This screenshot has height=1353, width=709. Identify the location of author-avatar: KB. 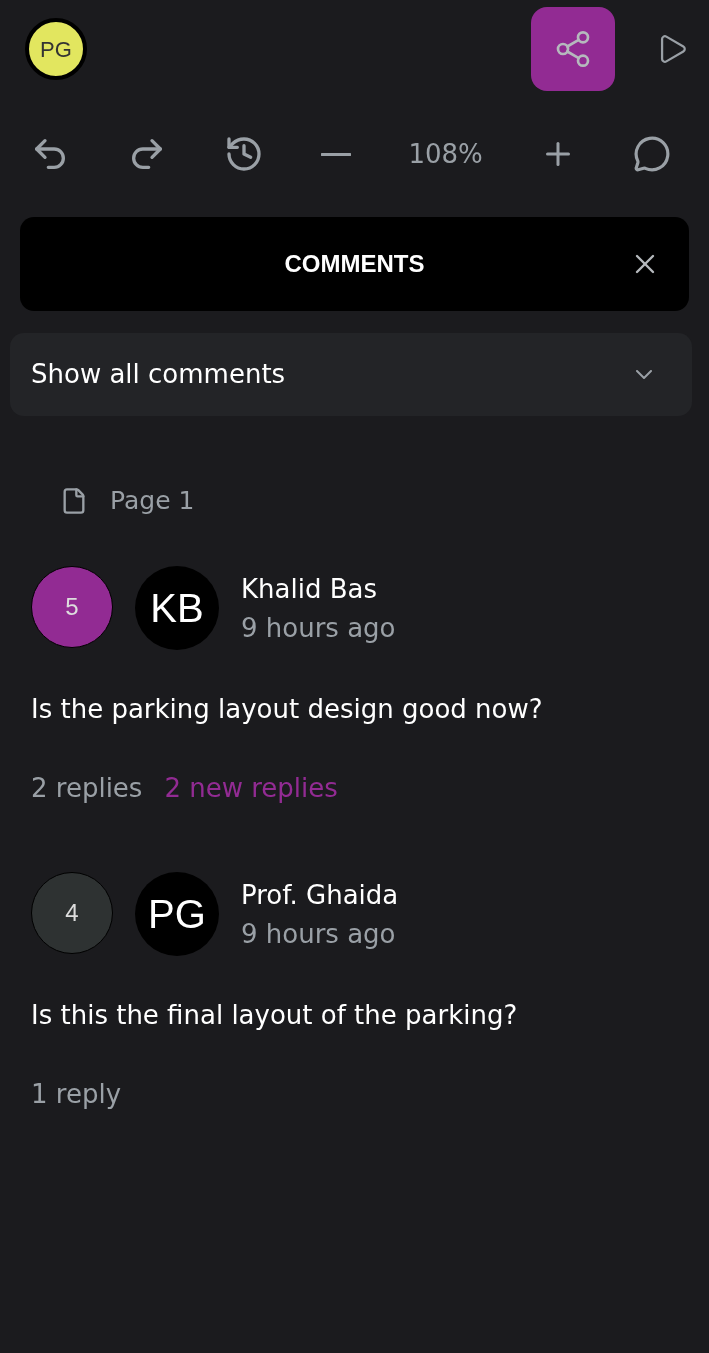
(177, 607).